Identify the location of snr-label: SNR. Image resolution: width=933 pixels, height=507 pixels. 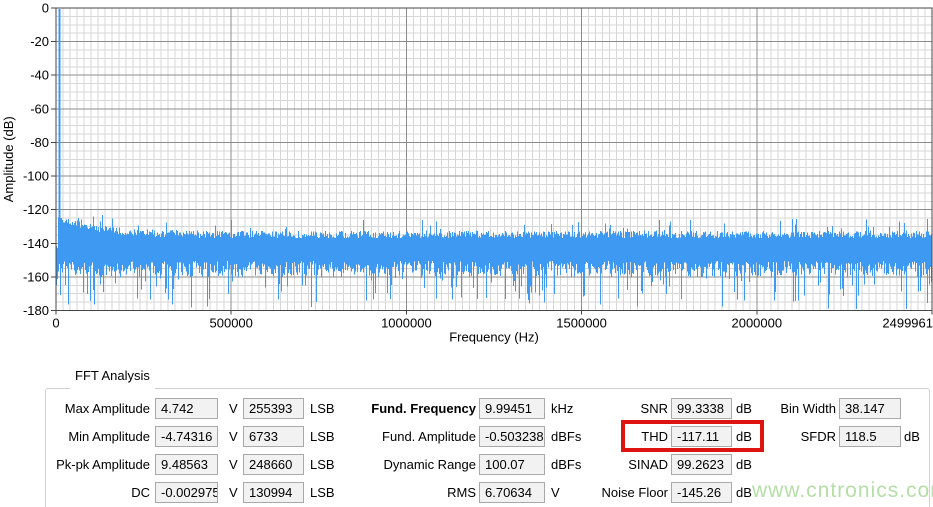
(654, 408).